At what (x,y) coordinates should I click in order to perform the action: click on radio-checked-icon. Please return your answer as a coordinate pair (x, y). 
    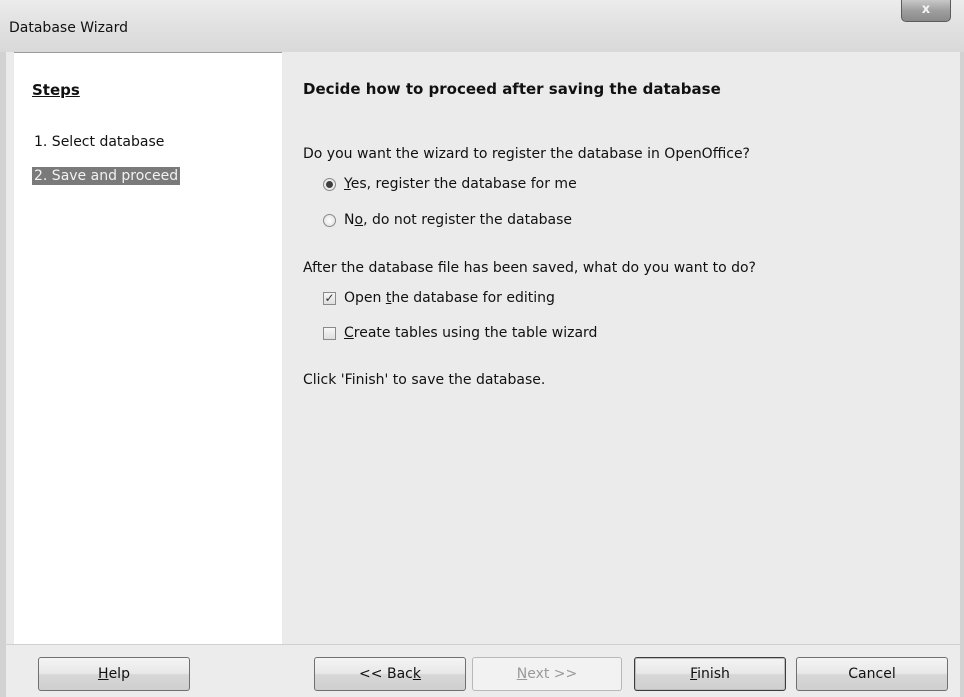
    Looking at the image, I should click on (329, 184).